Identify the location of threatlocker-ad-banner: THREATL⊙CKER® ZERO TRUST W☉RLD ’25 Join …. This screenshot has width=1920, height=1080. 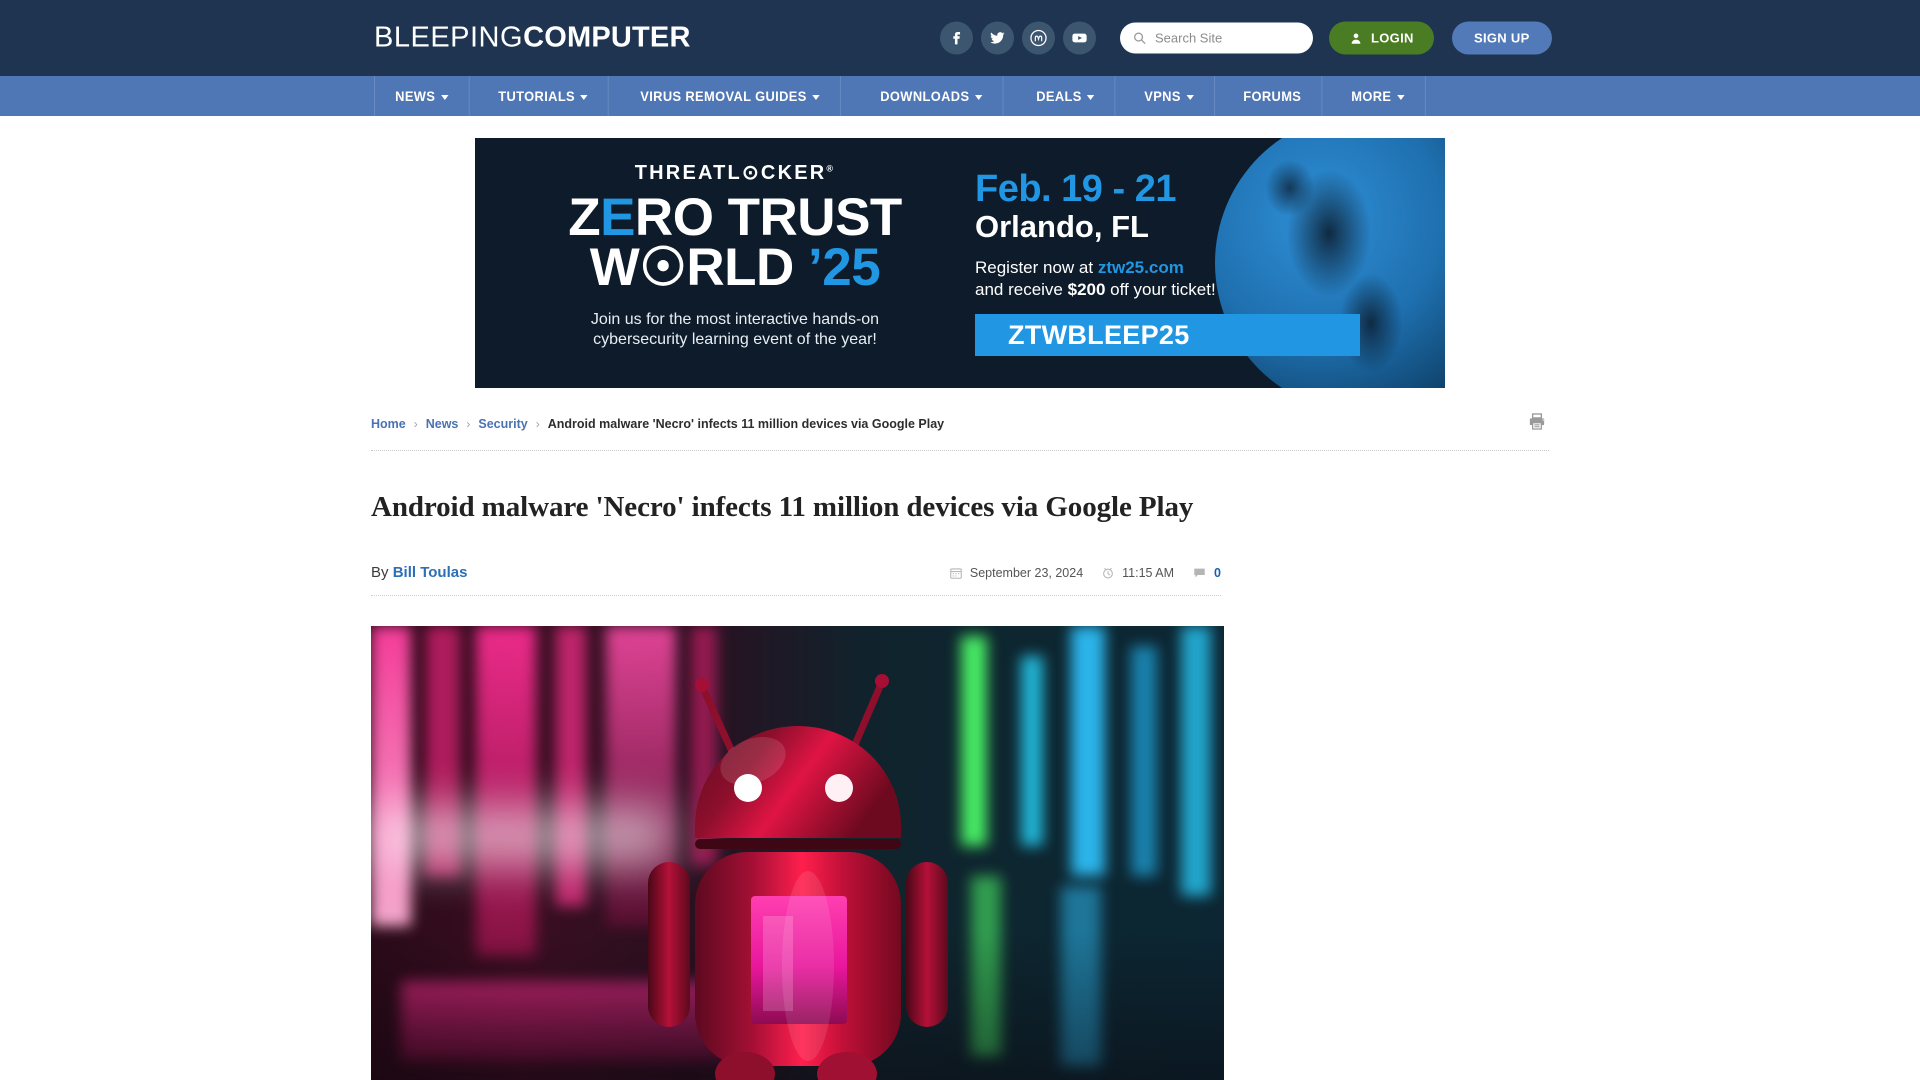
(960, 263).